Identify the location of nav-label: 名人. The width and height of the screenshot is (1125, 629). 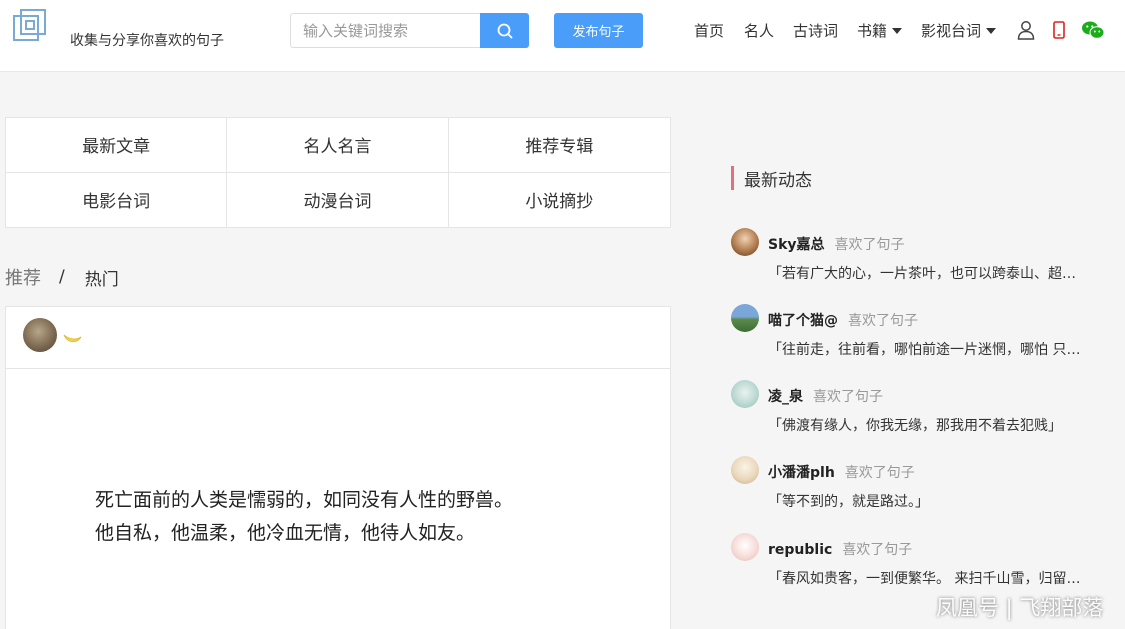
(759, 31).